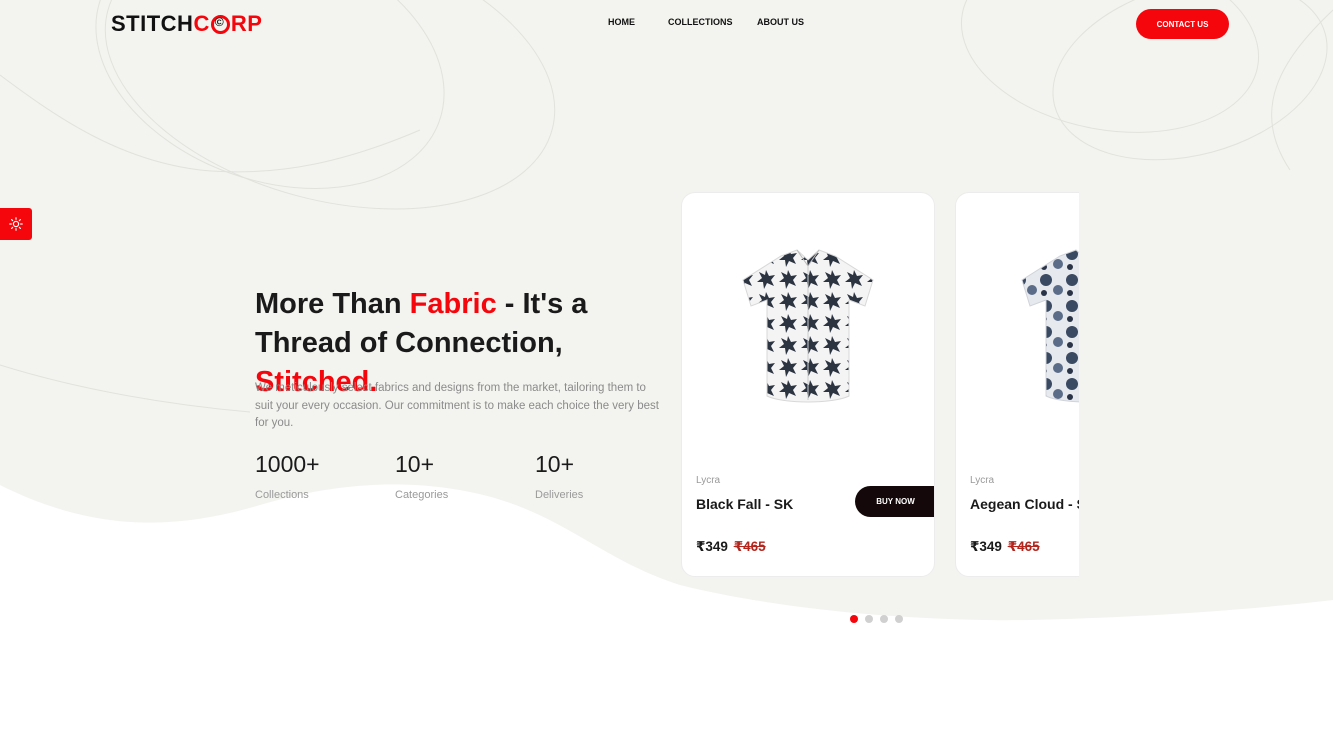 The height and width of the screenshot is (753, 1333). I want to click on stat-deliveries: 10+ Deliveries, so click(559, 476).